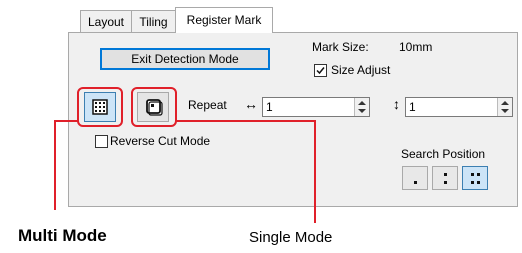 This screenshot has width=522, height=253. I want to click on vertical-arrow-icon: ↕, so click(396, 104).